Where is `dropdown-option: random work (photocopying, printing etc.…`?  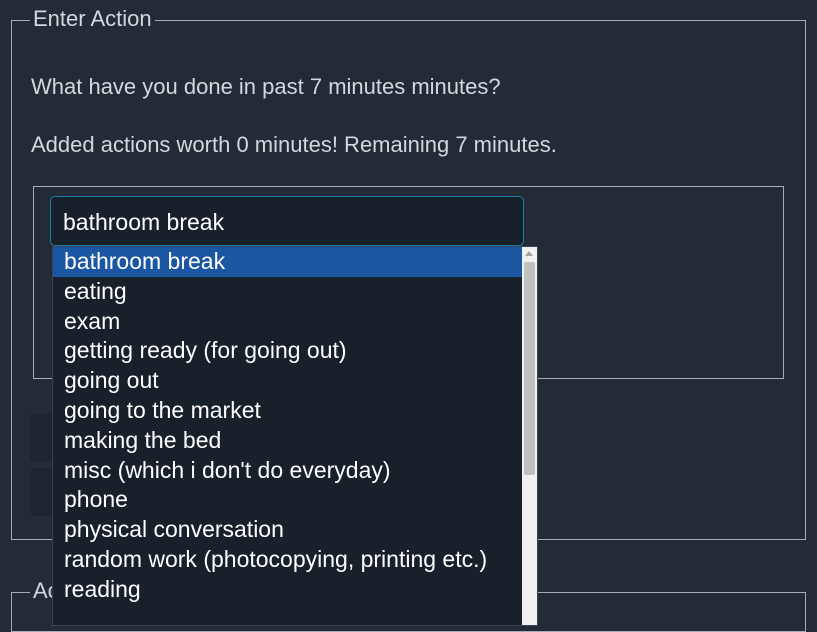 dropdown-option: random work (photocopying, printing etc.… is located at coordinates (288, 560).